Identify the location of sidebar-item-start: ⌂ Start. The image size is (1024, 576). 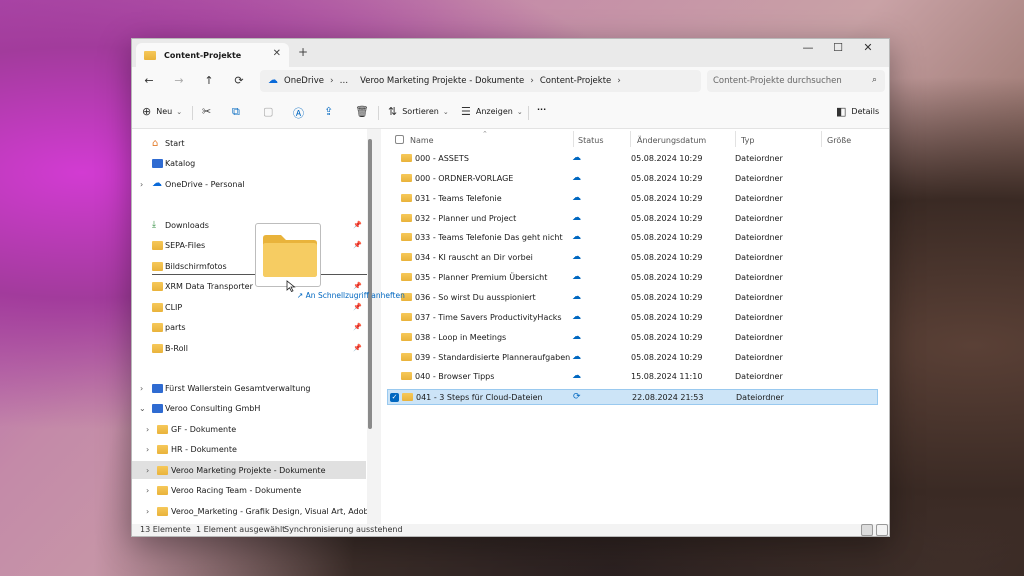
(249, 143).